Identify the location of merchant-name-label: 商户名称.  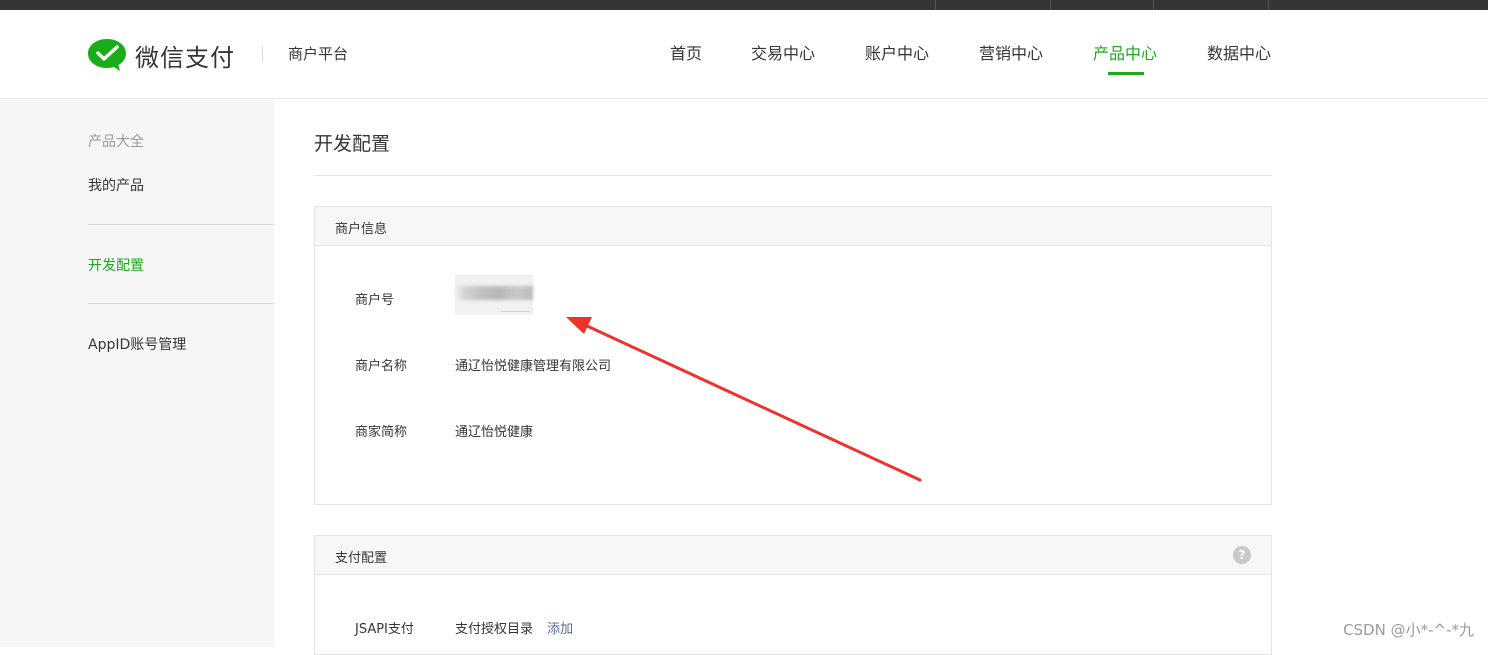
(381, 366).